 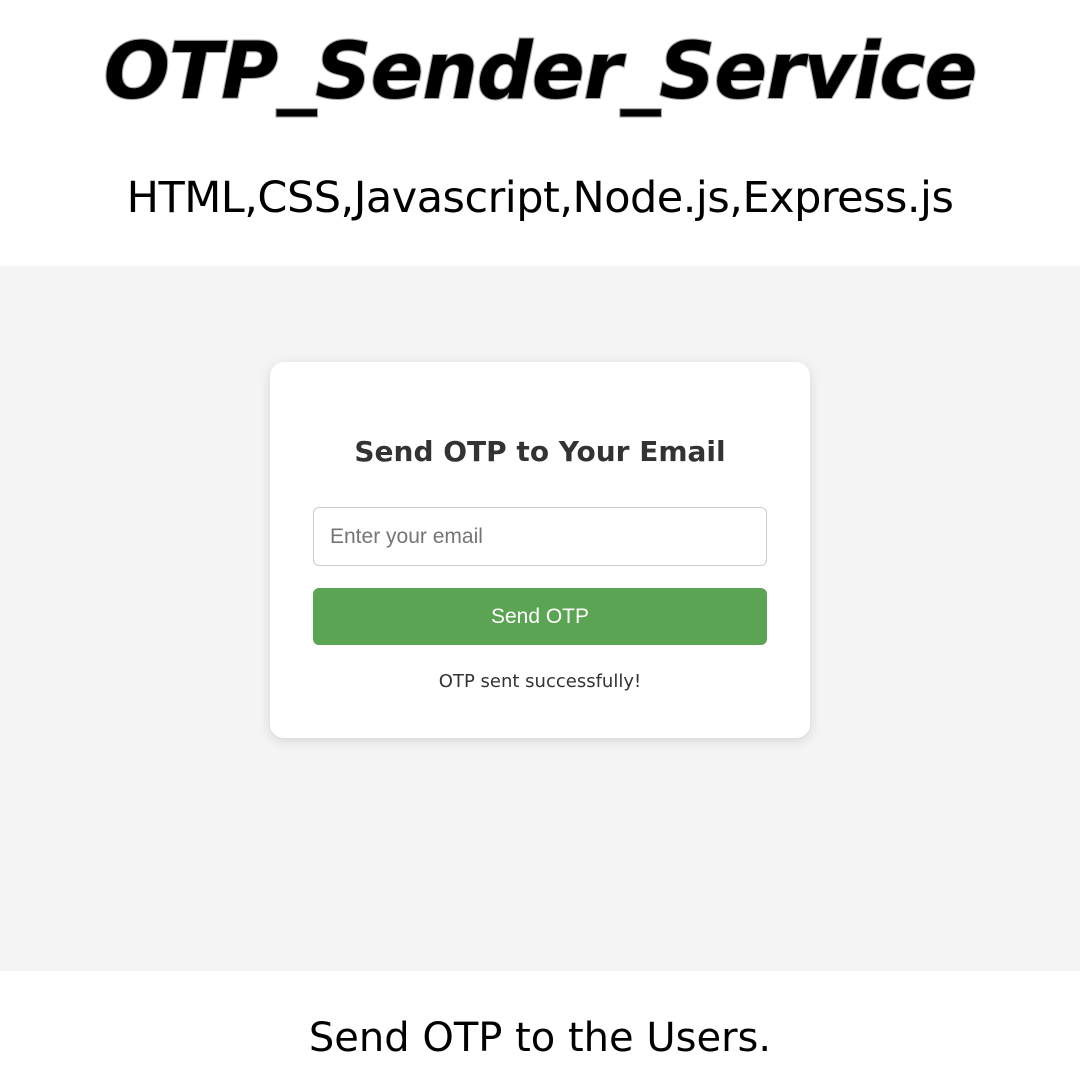 What do you see at coordinates (540, 681) in the screenshot?
I see `status-message: OTP sent successfully!` at bounding box center [540, 681].